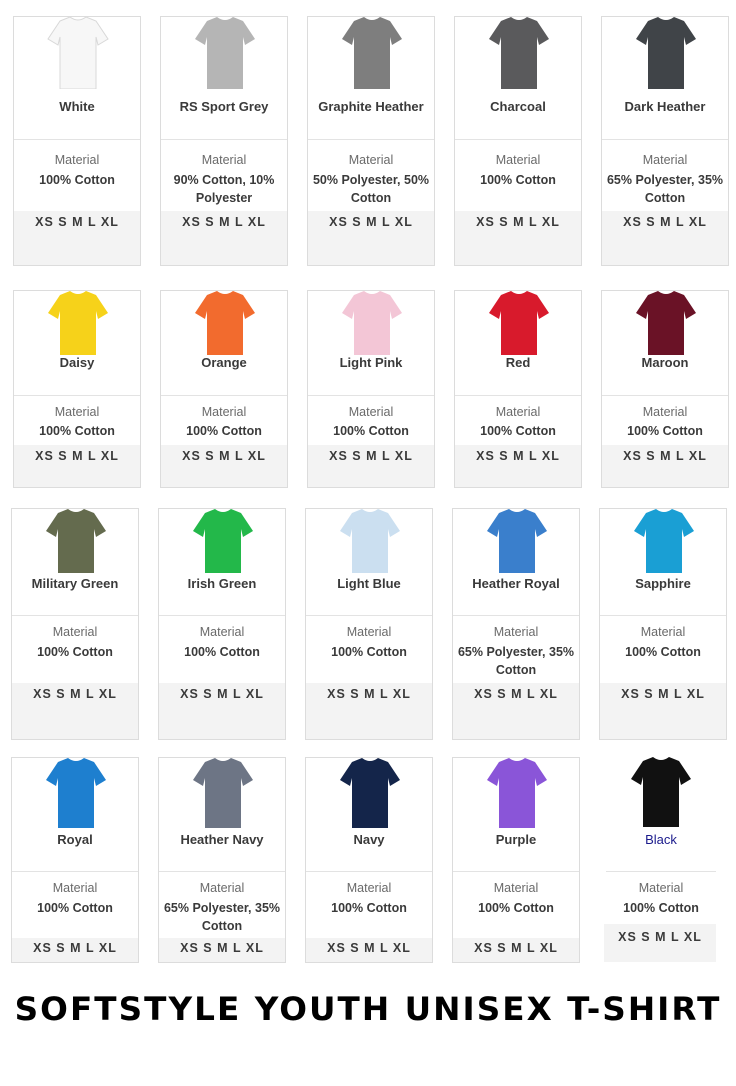 Image resolution: width=736 pixels, height=1086 pixels. What do you see at coordinates (224, 189) in the screenshot?
I see `material-value: 90% Cotton, 10% Polyester` at bounding box center [224, 189].